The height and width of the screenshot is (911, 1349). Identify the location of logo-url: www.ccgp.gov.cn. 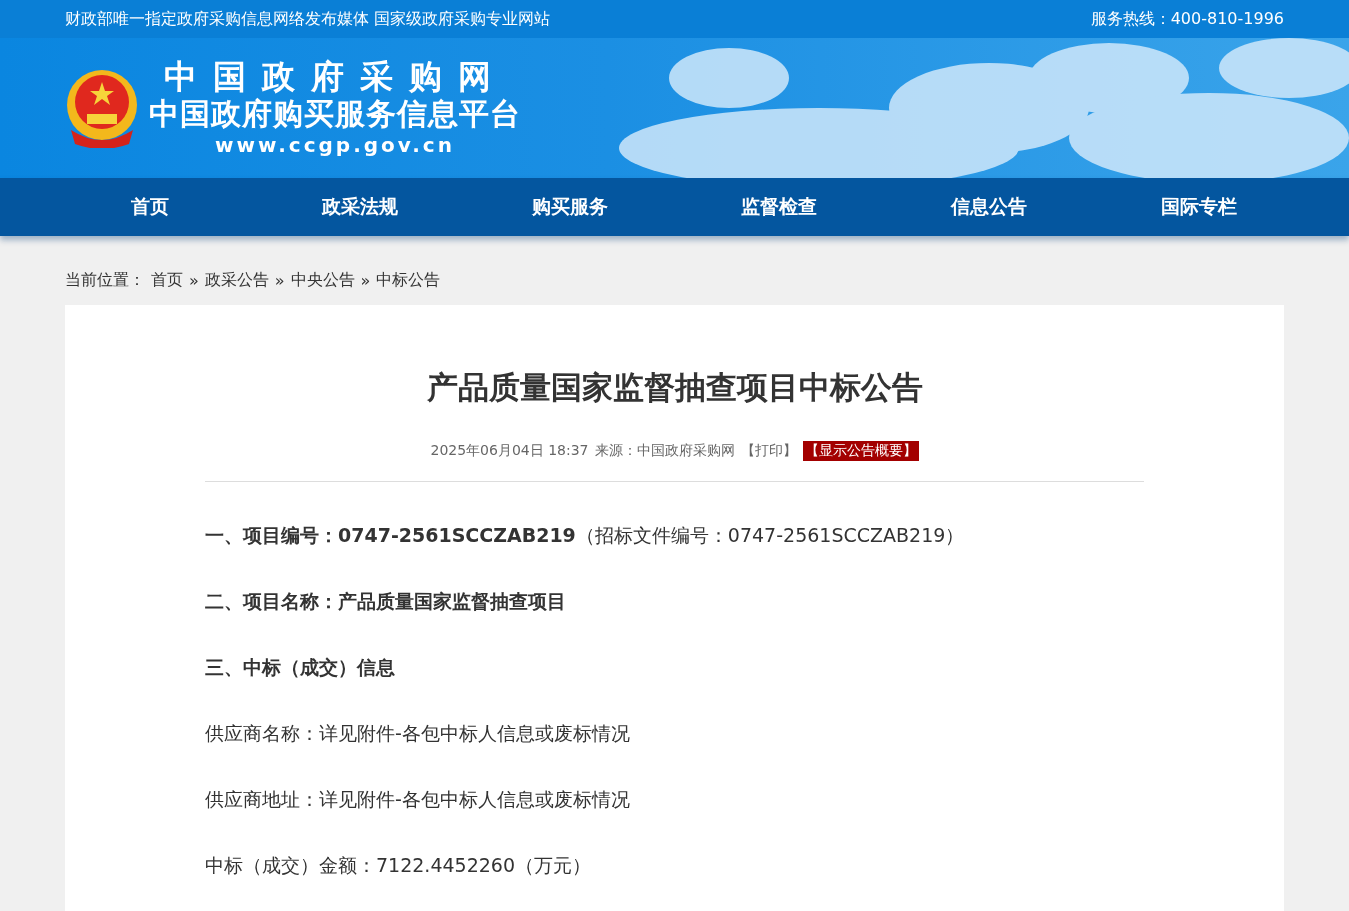
(335, 145).